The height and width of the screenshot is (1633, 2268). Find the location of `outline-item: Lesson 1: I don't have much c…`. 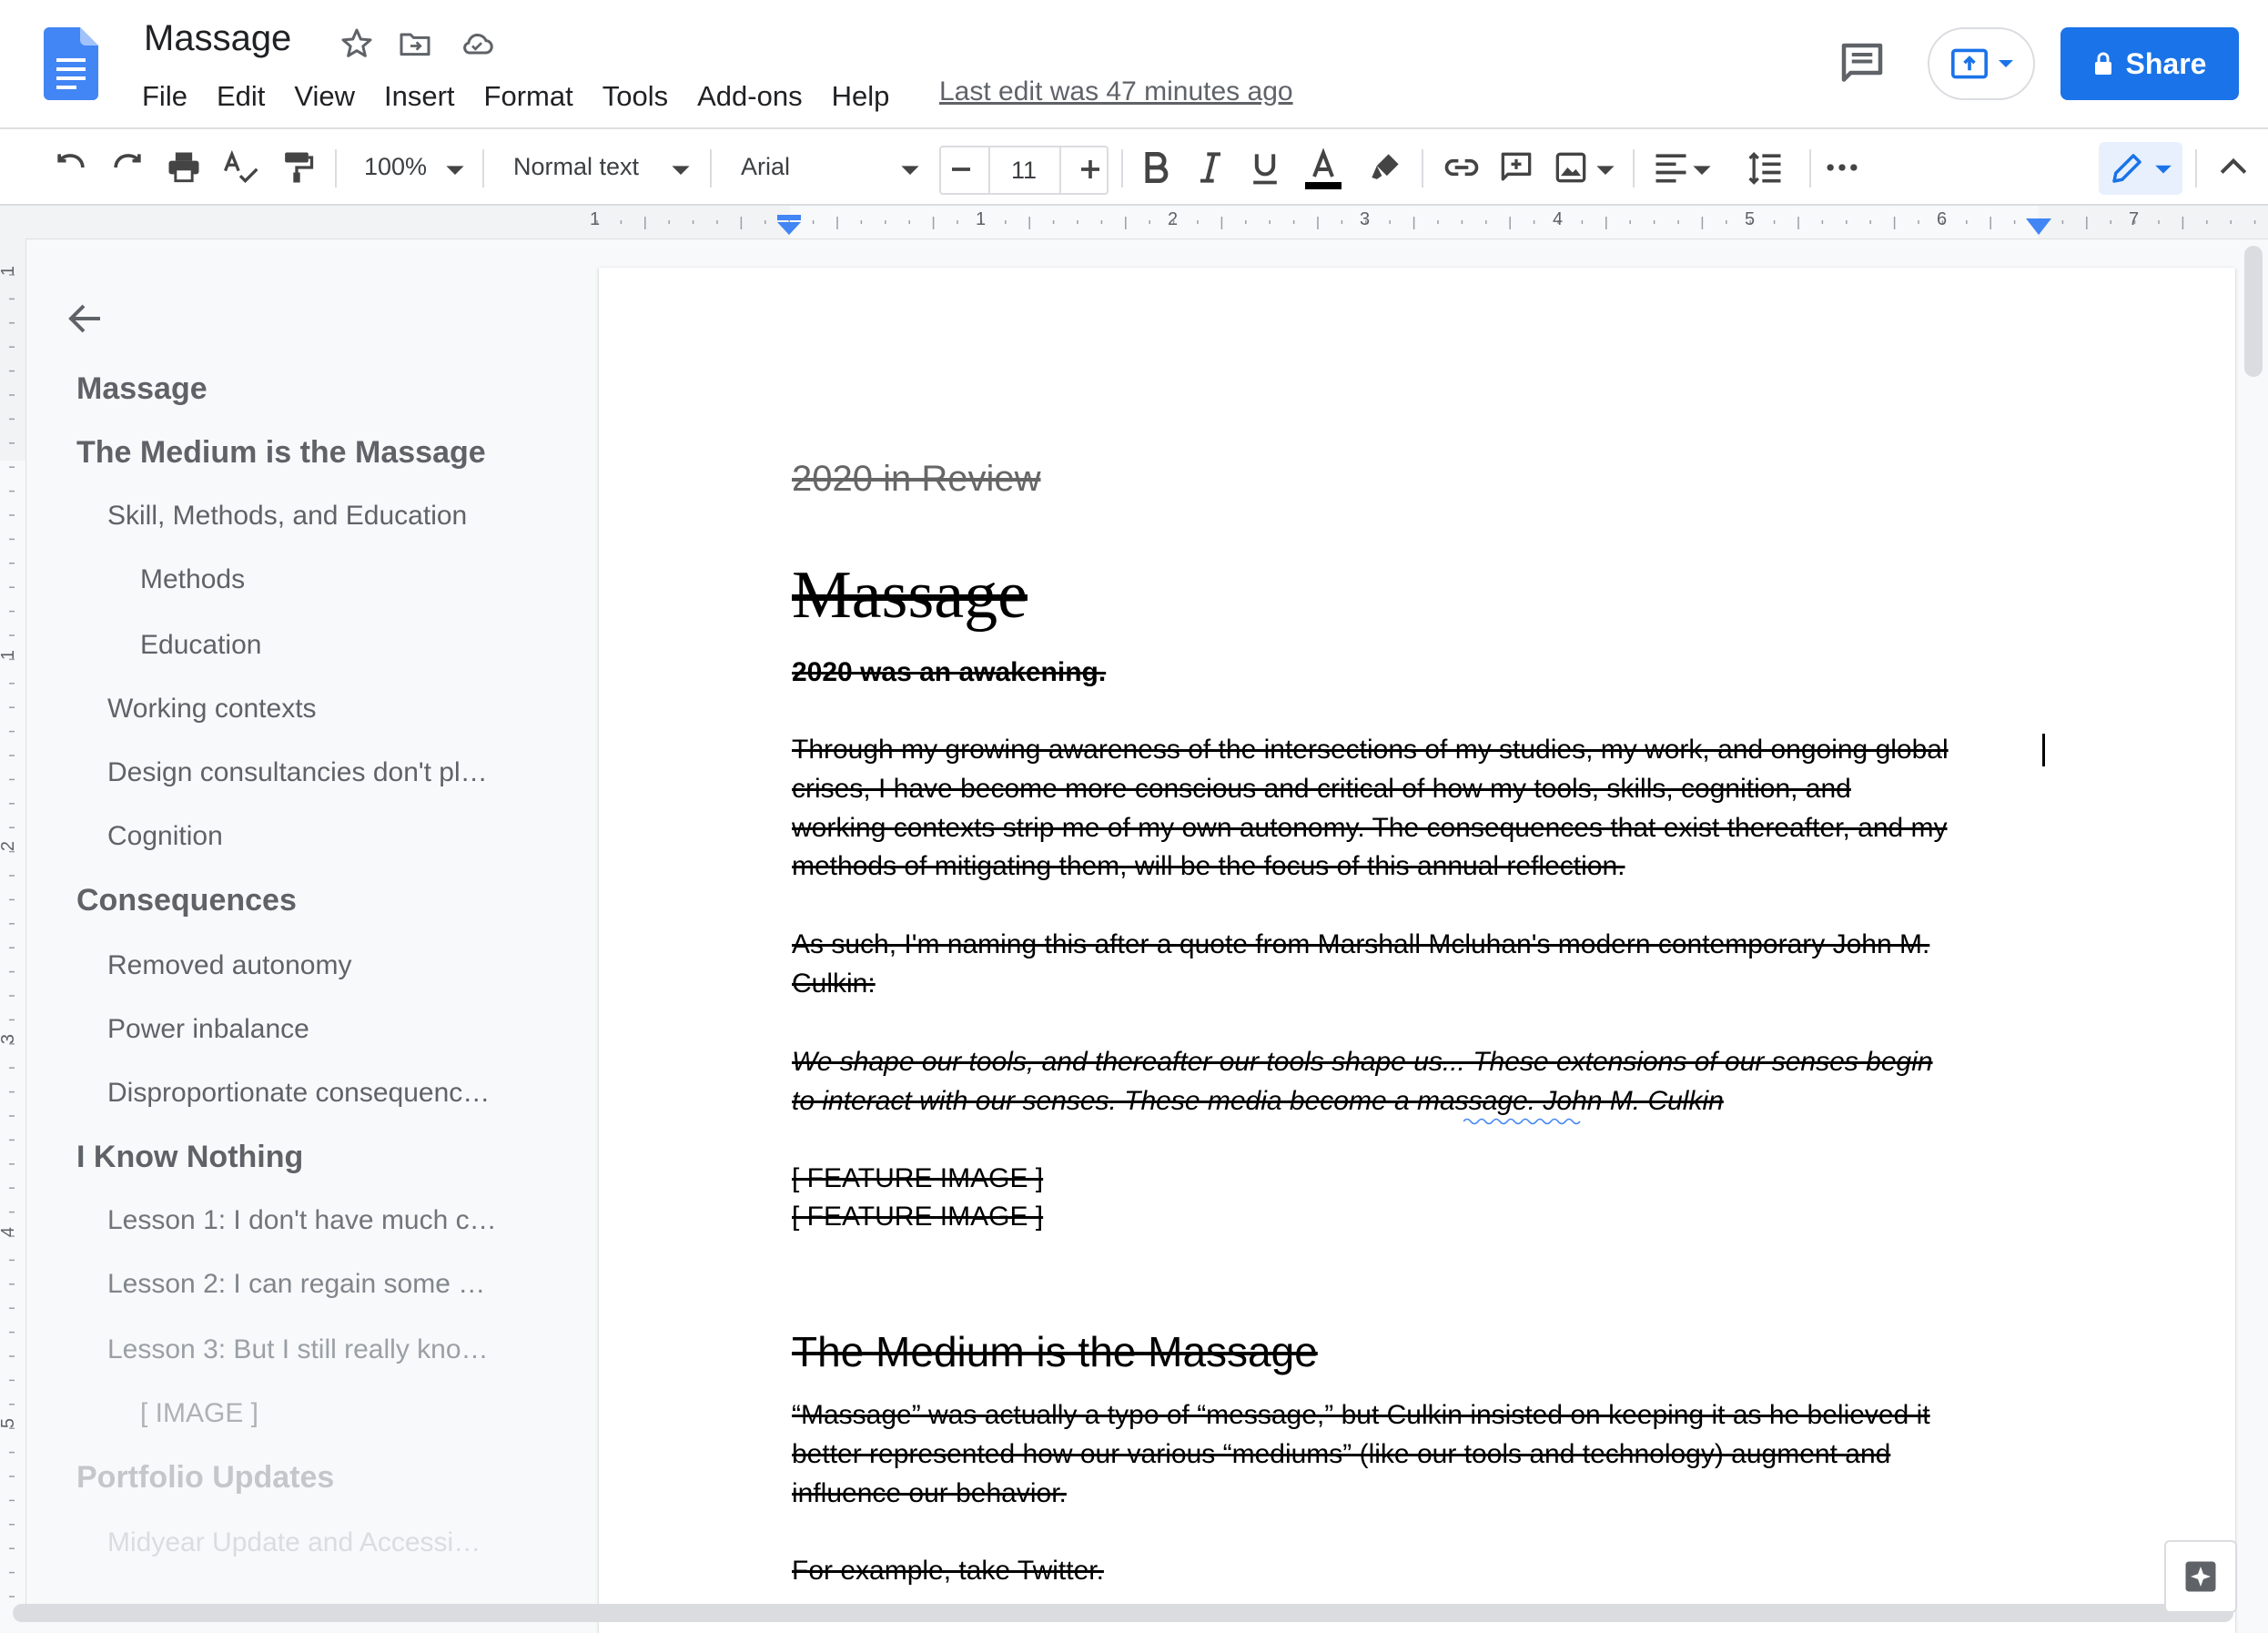

outline-item: Lesson 1: I don't have much c… is located at coordinates (302, 1220).